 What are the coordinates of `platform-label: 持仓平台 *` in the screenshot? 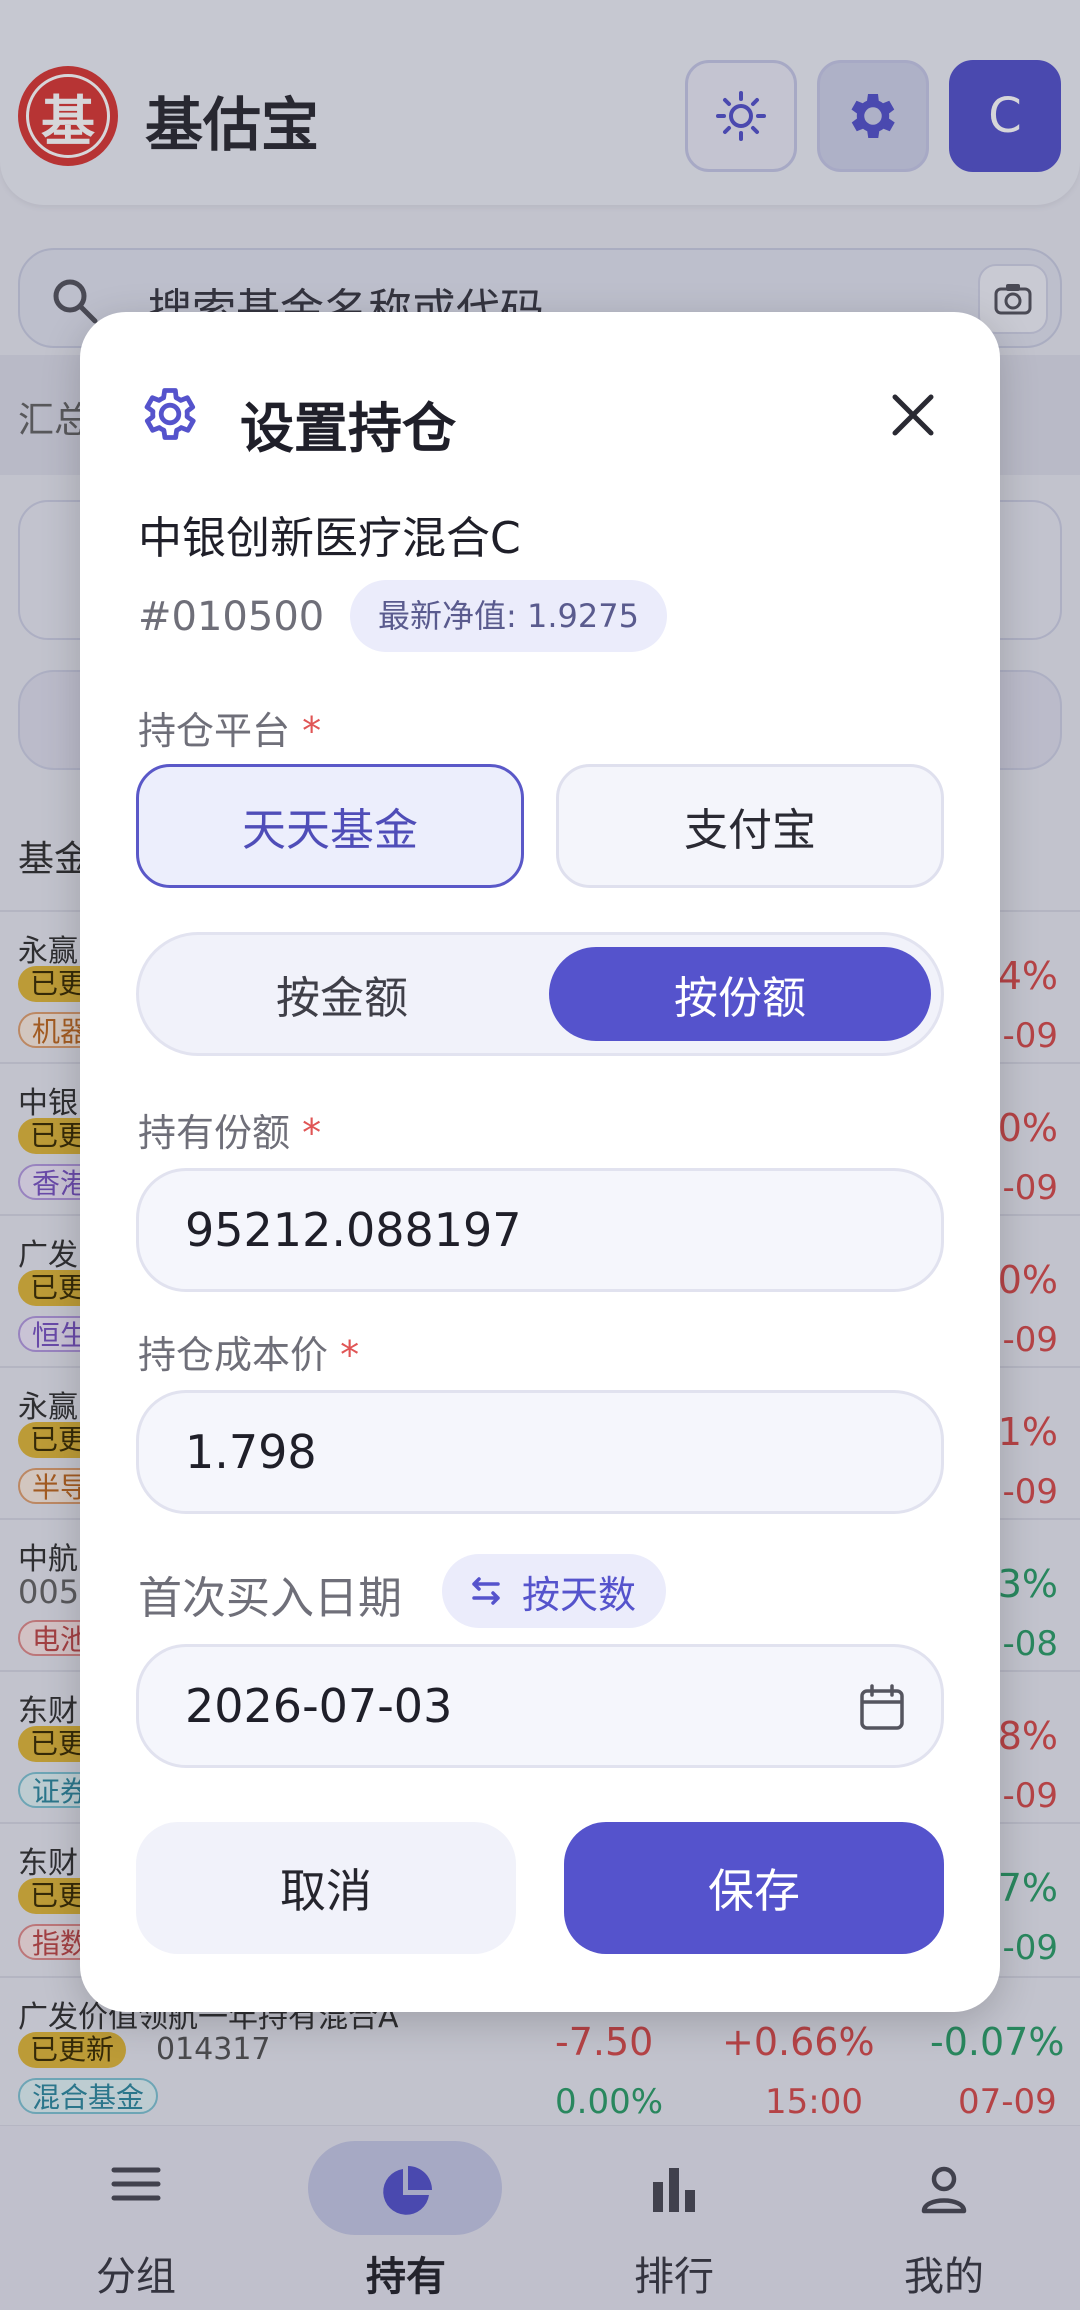 It's located at (229, 727).